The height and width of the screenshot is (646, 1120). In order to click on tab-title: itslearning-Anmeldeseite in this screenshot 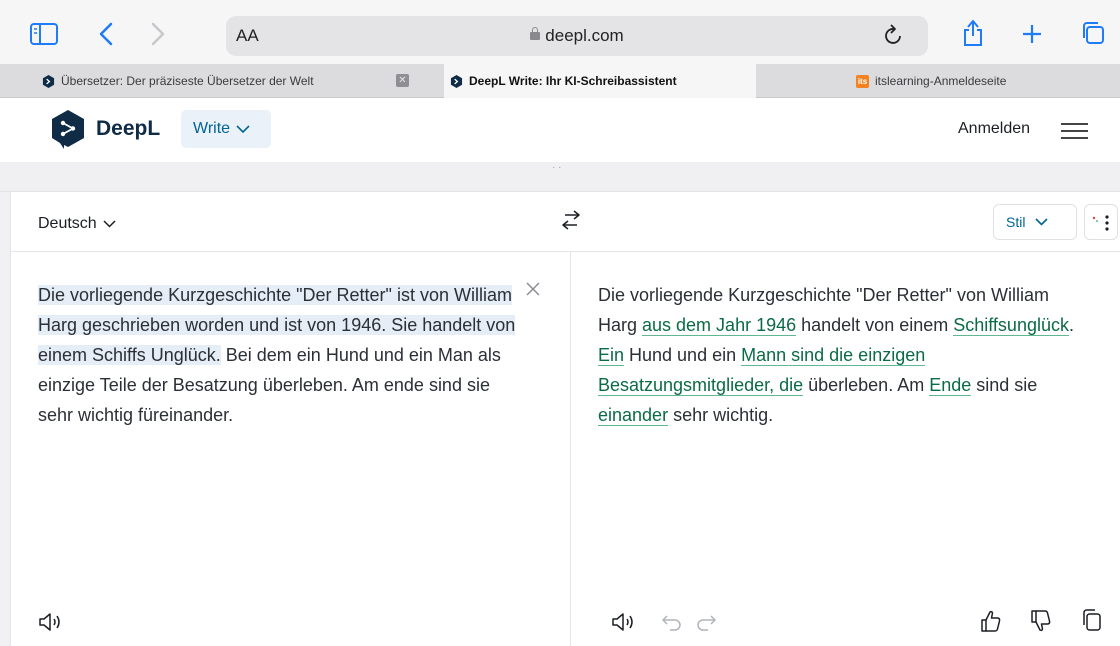, I will do `click(941, 81)`.